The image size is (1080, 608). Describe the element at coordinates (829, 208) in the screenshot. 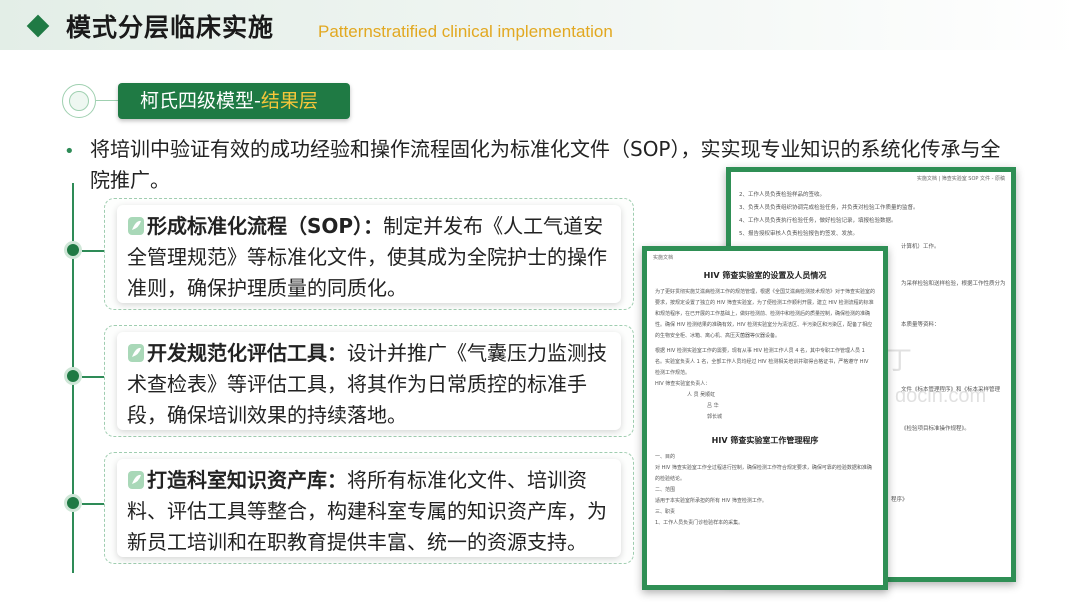

I see `doc-line: 3、负责人员负责组织协调完成检验任务，并负责对检验工作质量的监督。` at that location.